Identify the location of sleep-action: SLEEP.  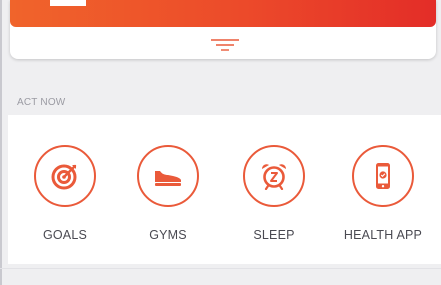
(276, 200).